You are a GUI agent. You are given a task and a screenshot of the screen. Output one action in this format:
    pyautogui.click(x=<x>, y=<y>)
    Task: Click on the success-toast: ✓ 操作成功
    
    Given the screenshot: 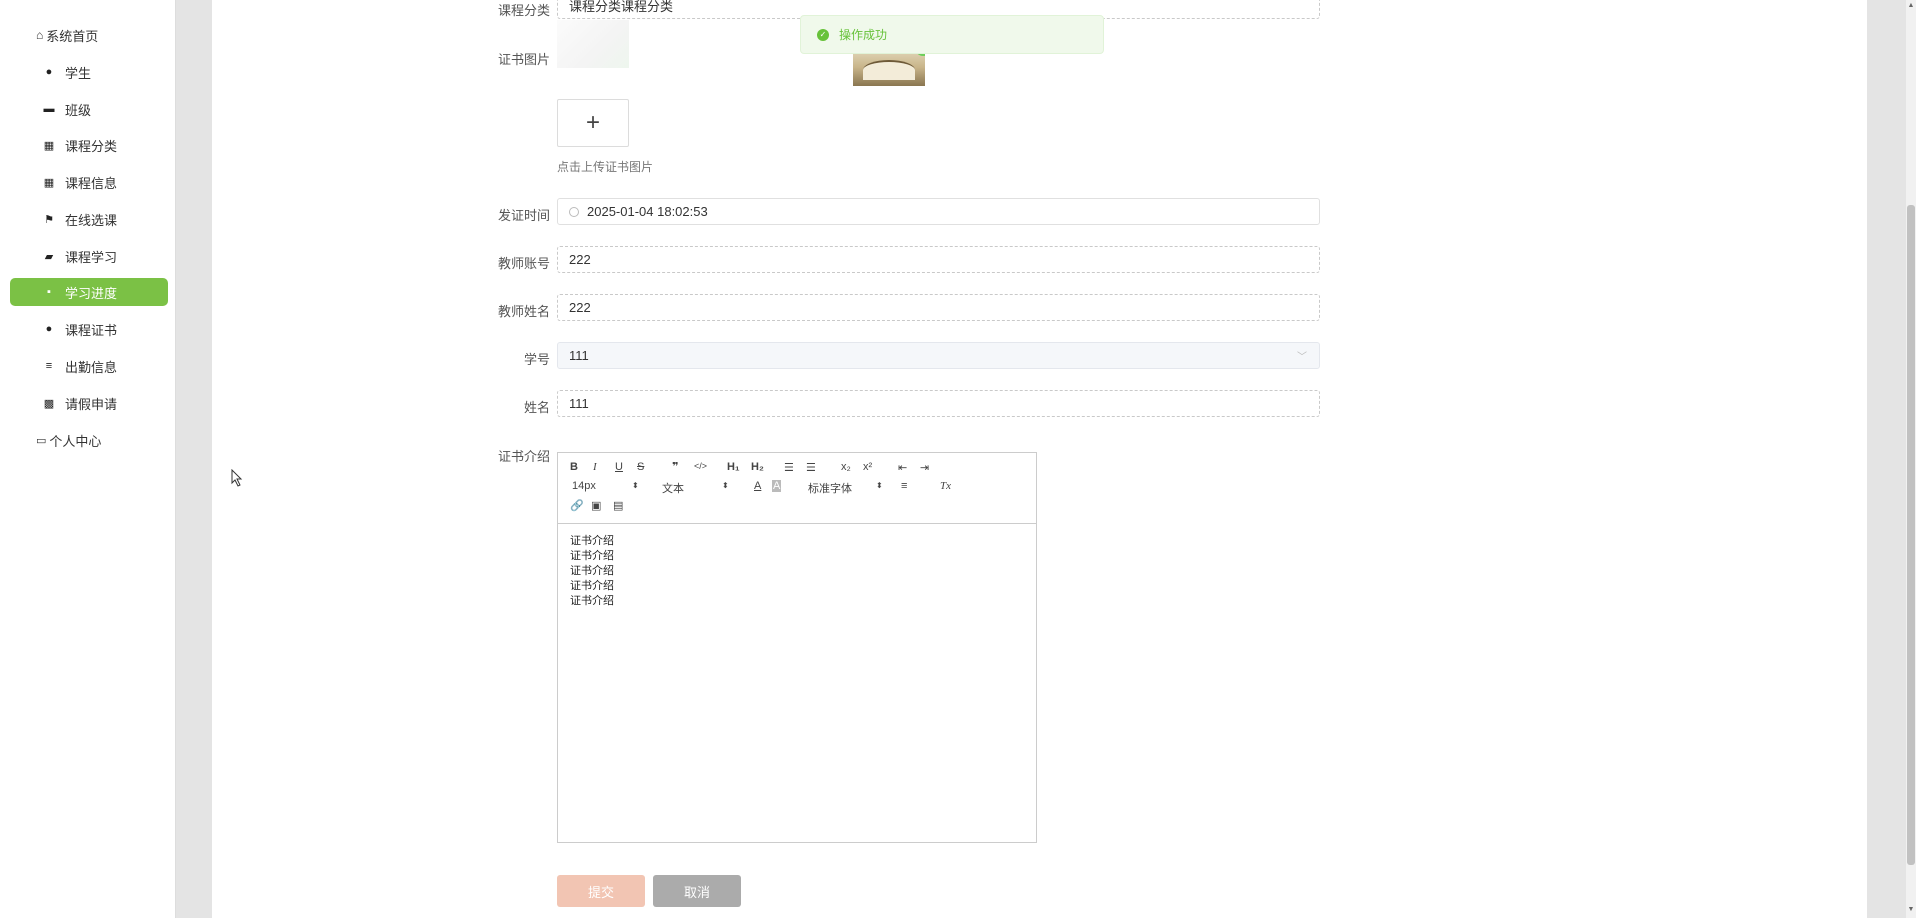 What is the action you would take?
    pyautogui.click(x=952, y=34)
    